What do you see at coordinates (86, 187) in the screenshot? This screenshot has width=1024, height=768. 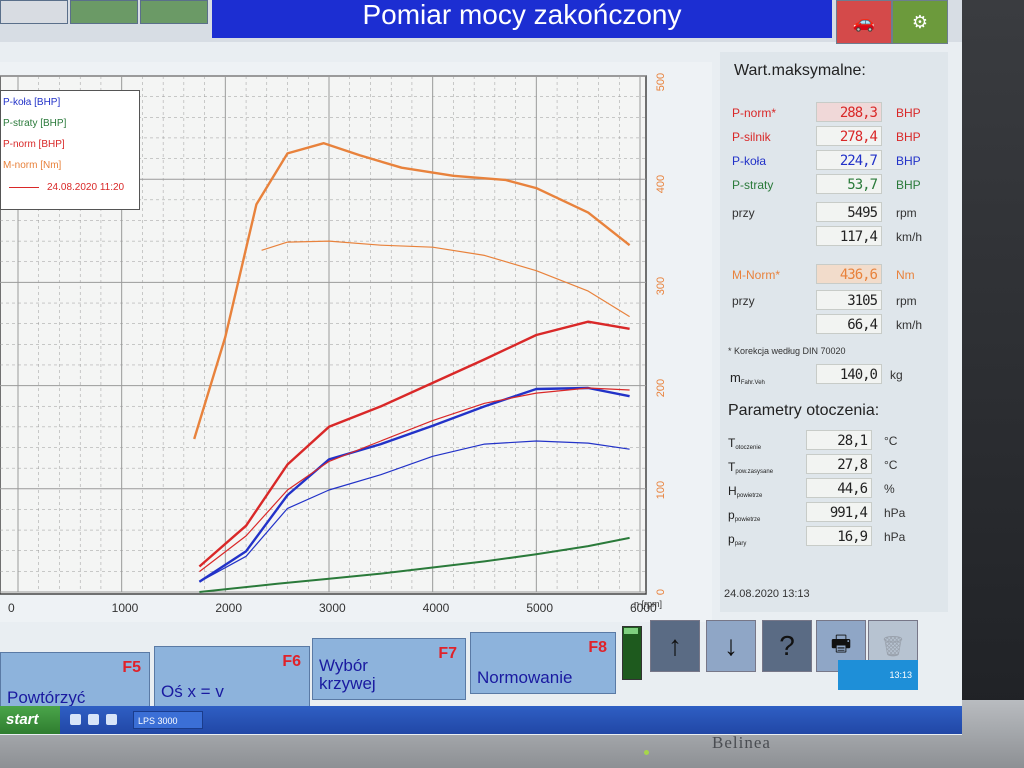 I see `legend-date: 24.08.2020 11:20` at bounding box center [86, 187].